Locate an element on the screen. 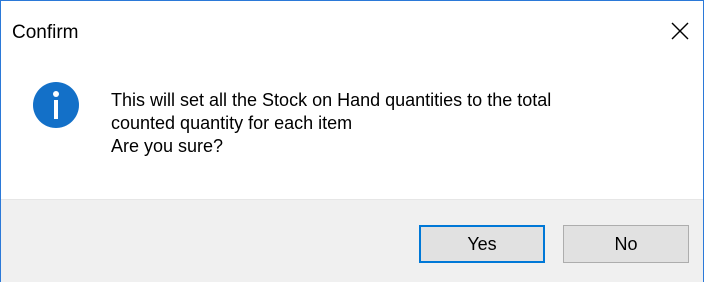 The width and height of the screenshot is (704, 282). close-icon is located at coordinates (680, 31).